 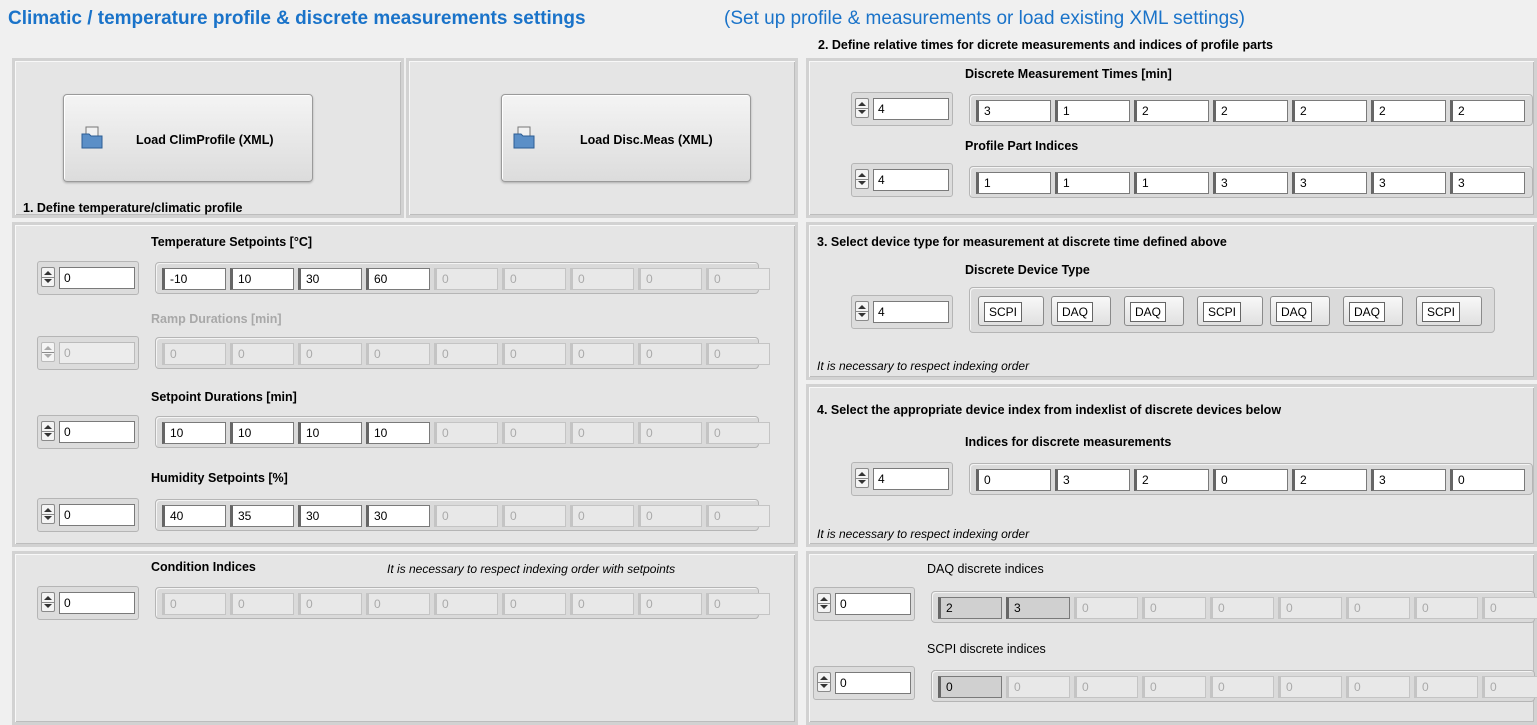 I want to click on daq-index-control: 0, so click(x=864, y=604).